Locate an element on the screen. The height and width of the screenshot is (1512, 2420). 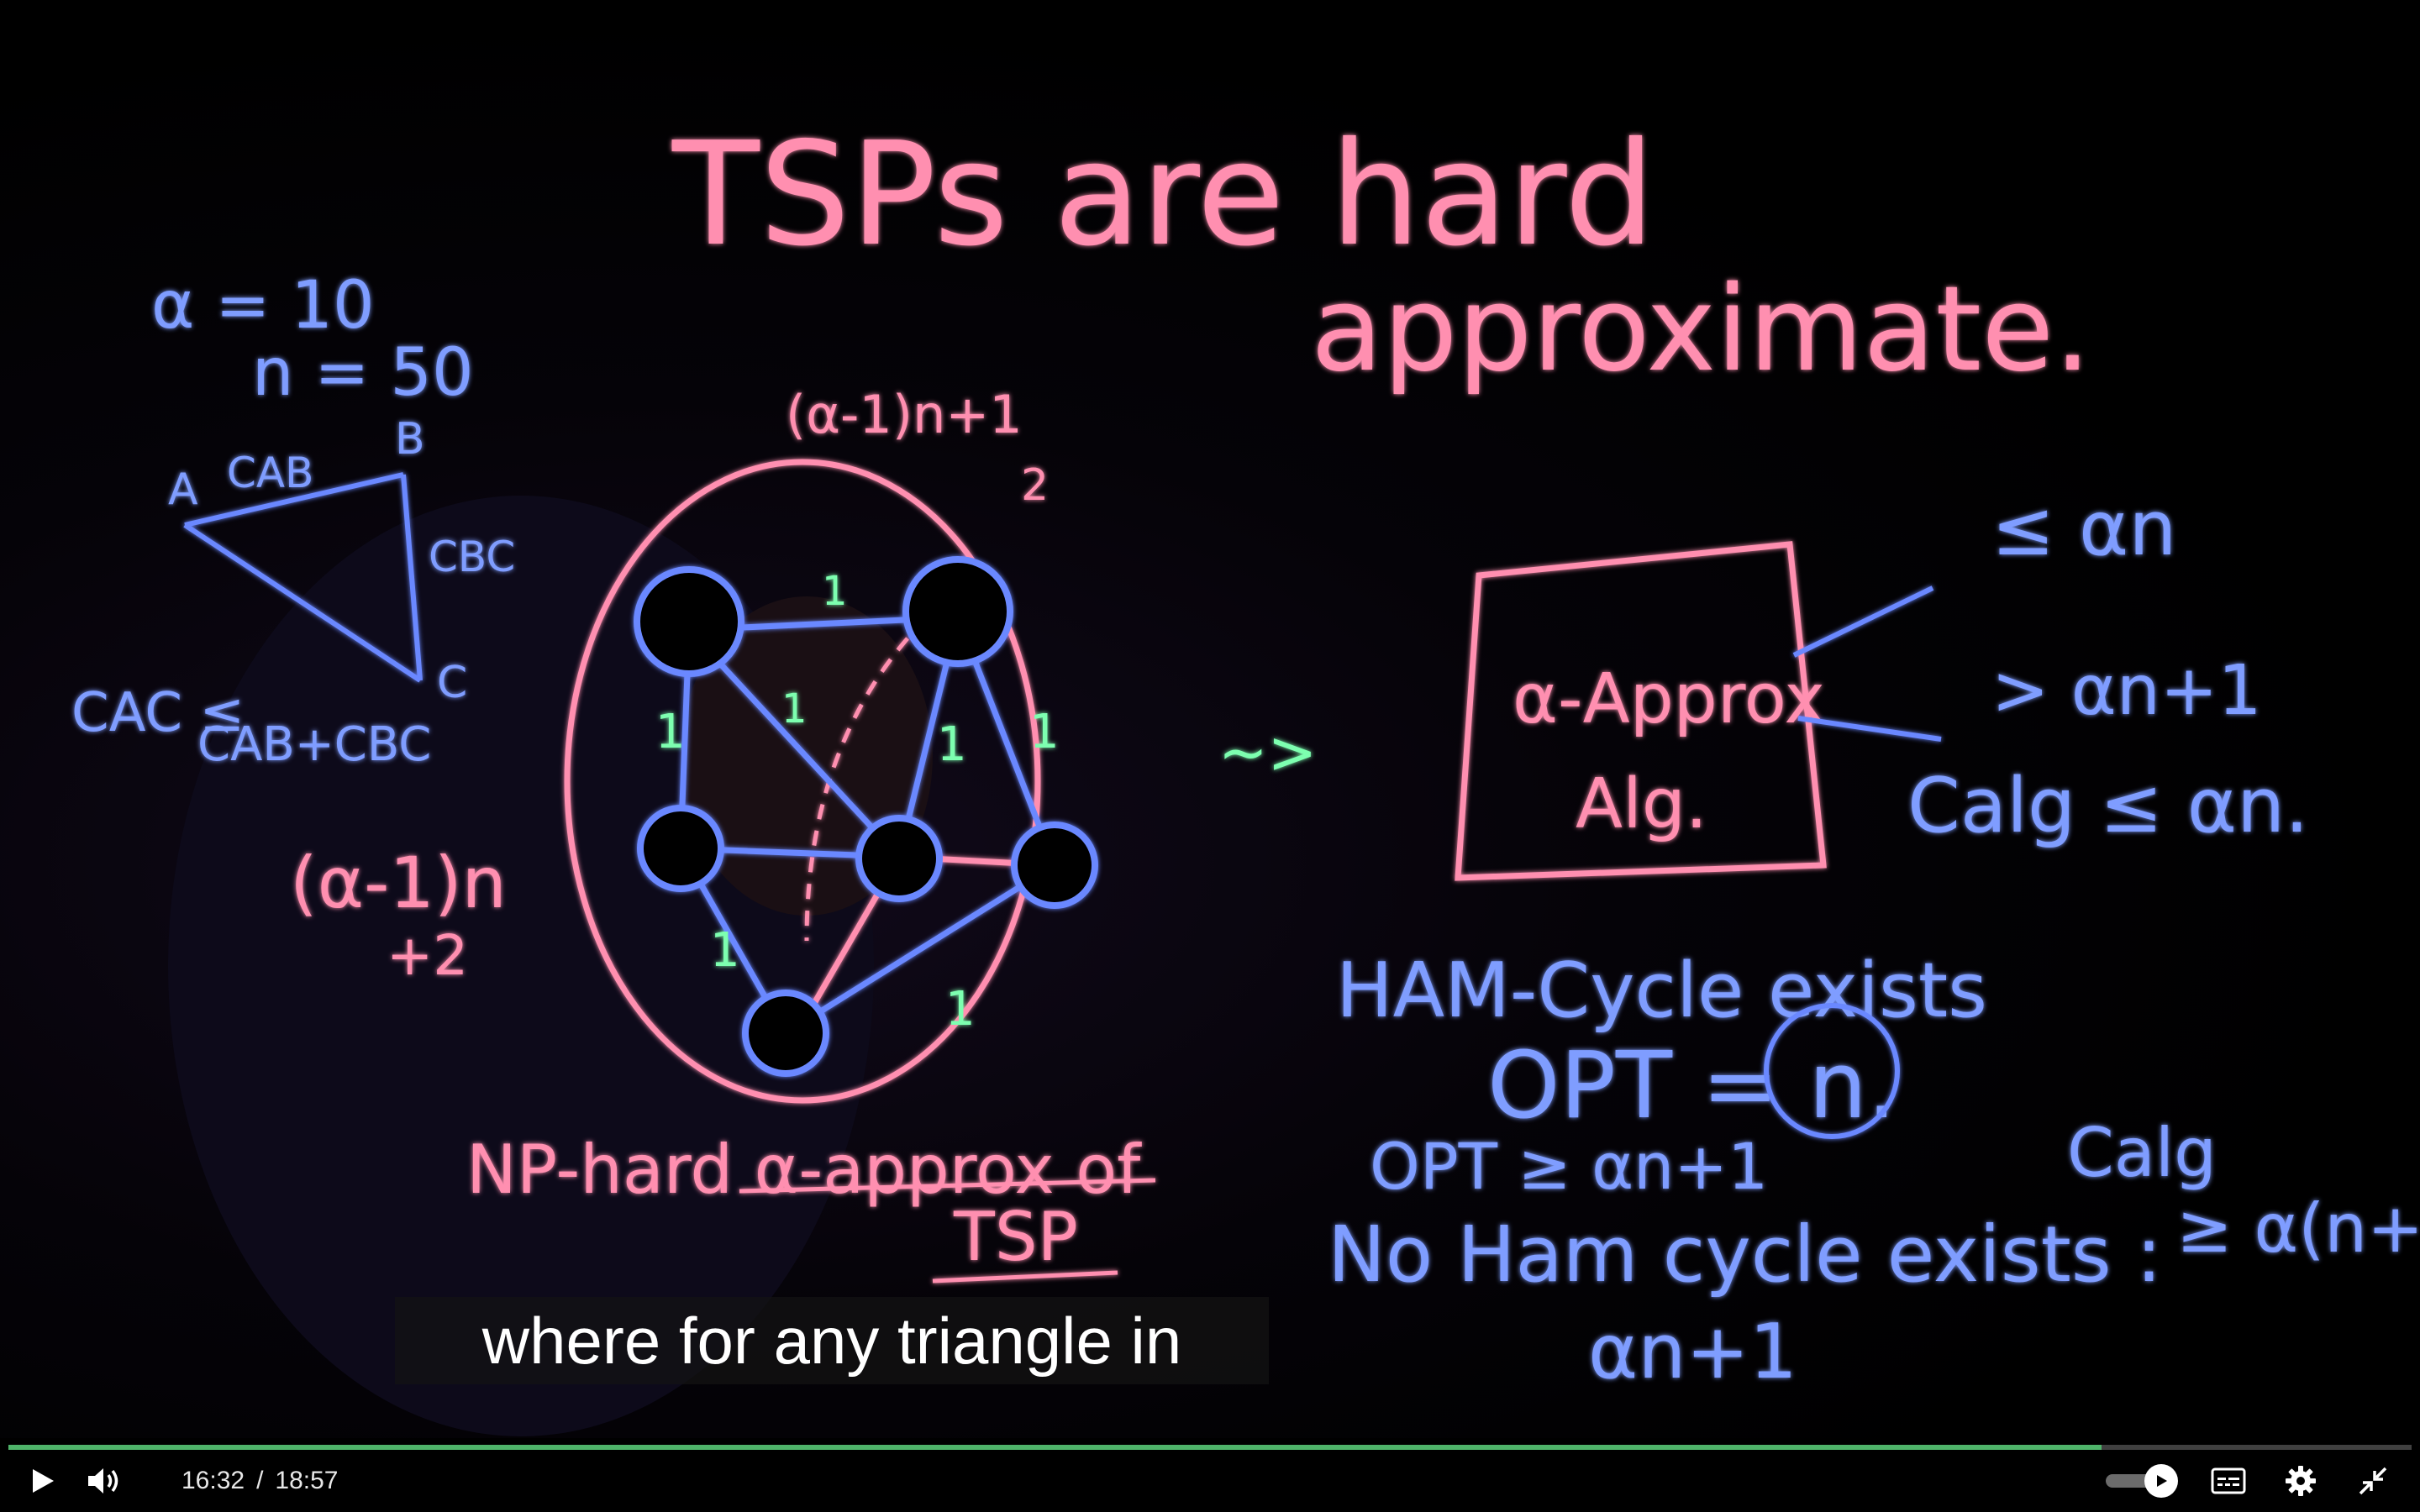
control-bar: 16:32 / 18:57 is located at coordinates (1210, 1481).